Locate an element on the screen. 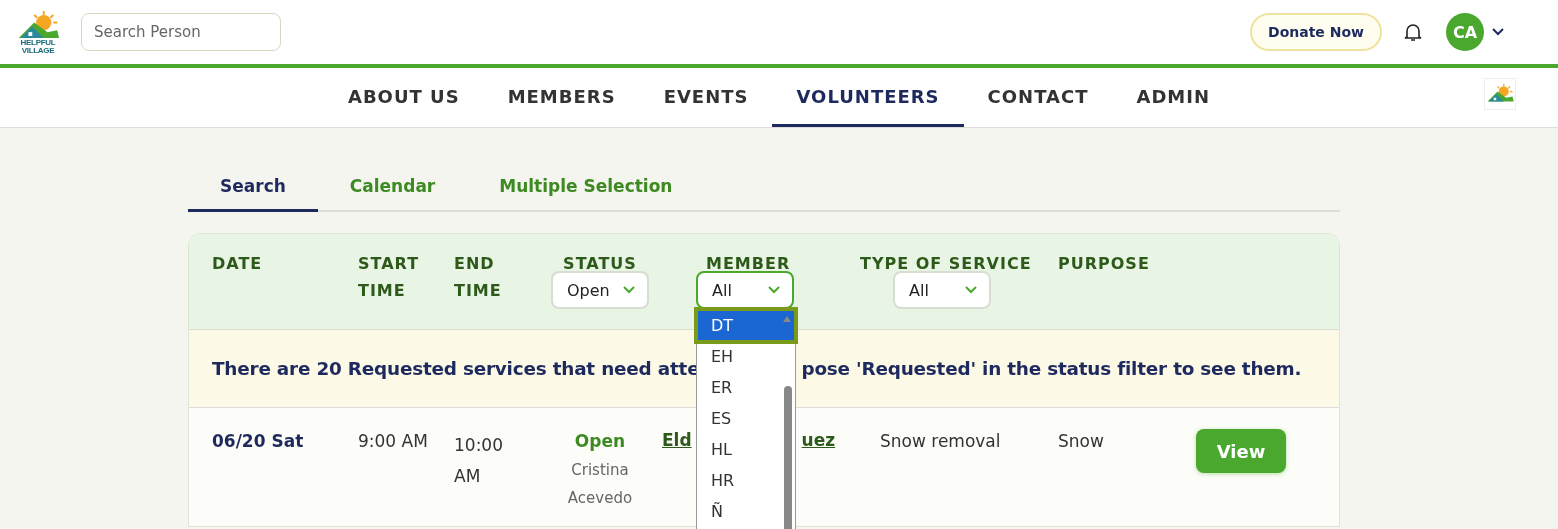 The width and height of the screenshot is (1558, 529). nav-link: VOLUNTEERS is located at coordinates (868, 97).